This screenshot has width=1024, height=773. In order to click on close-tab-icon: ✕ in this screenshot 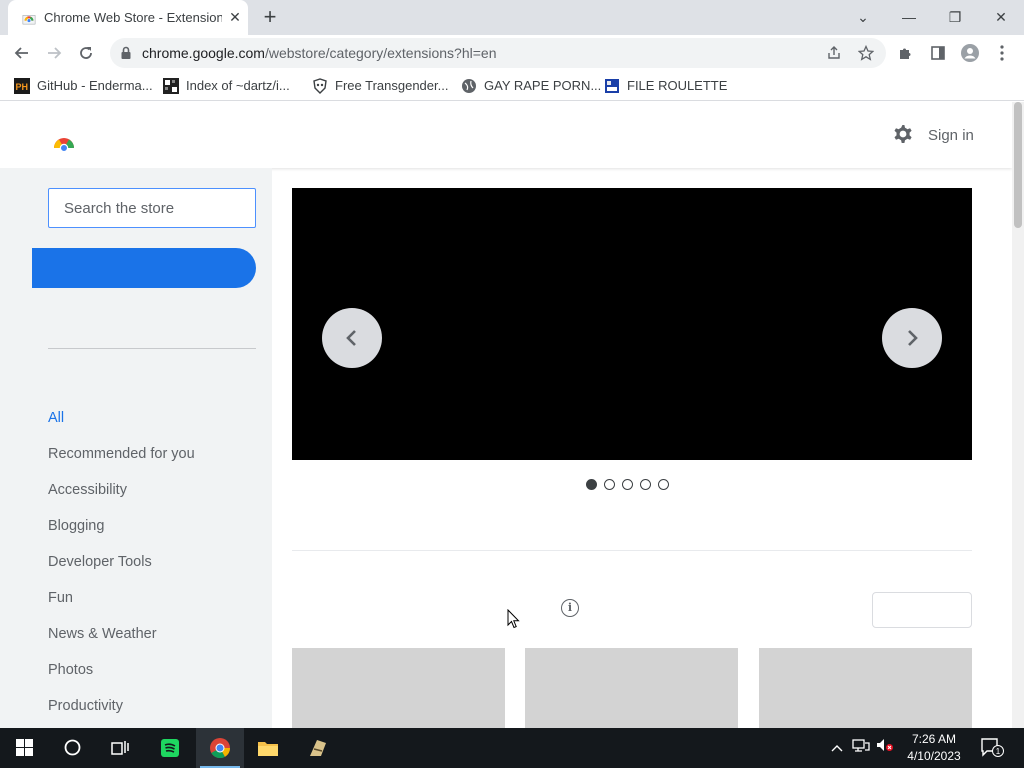, I will do `click(235, 17)`.